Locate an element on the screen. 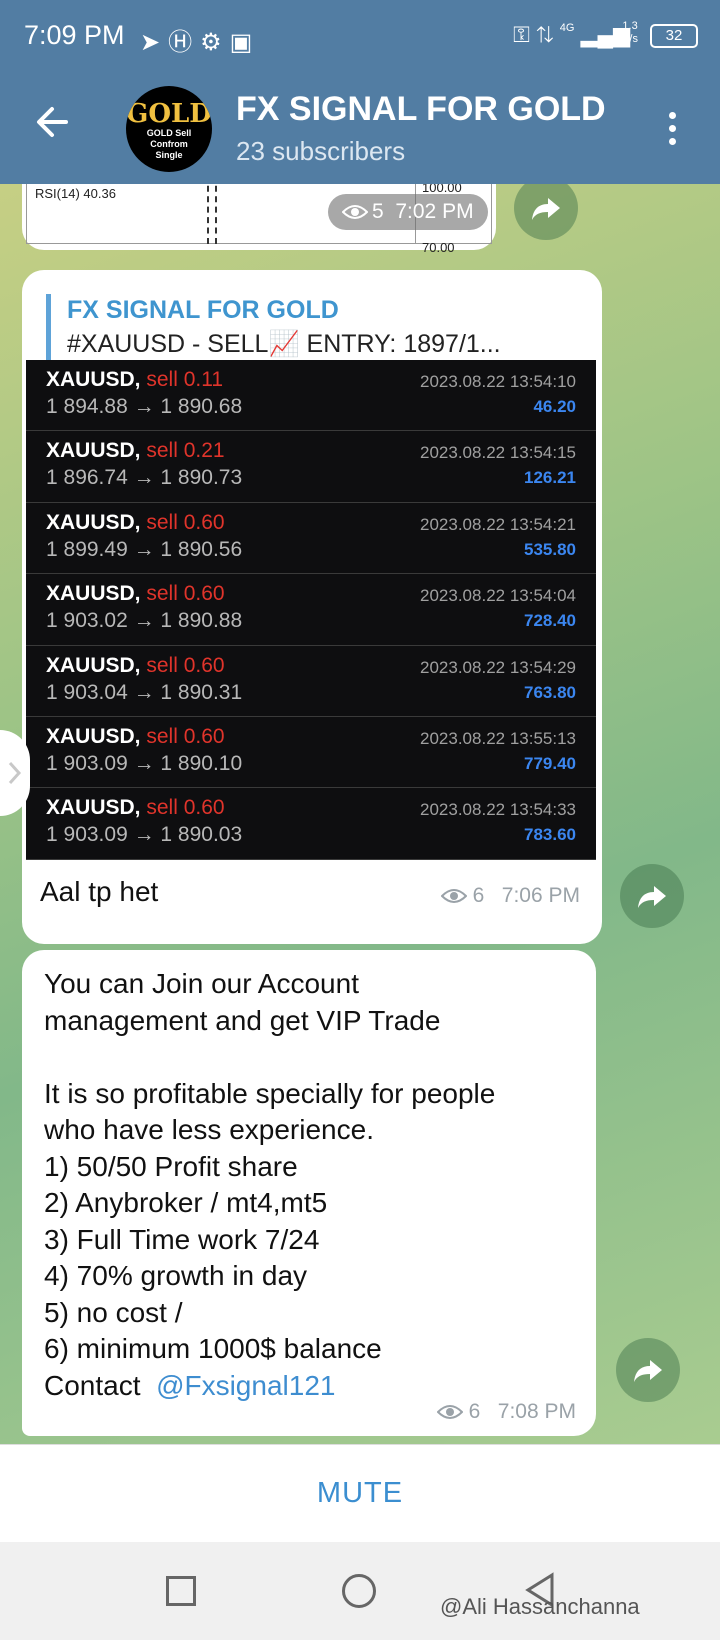 The width and height of the screenshot is (720, 1640). recents-button is located at coordinates (181, 1591).